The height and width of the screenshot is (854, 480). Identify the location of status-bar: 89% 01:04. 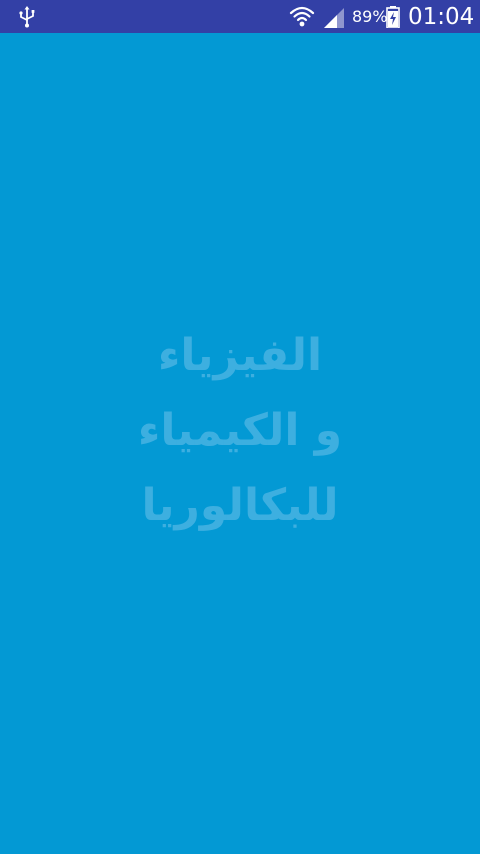
(240, 16).